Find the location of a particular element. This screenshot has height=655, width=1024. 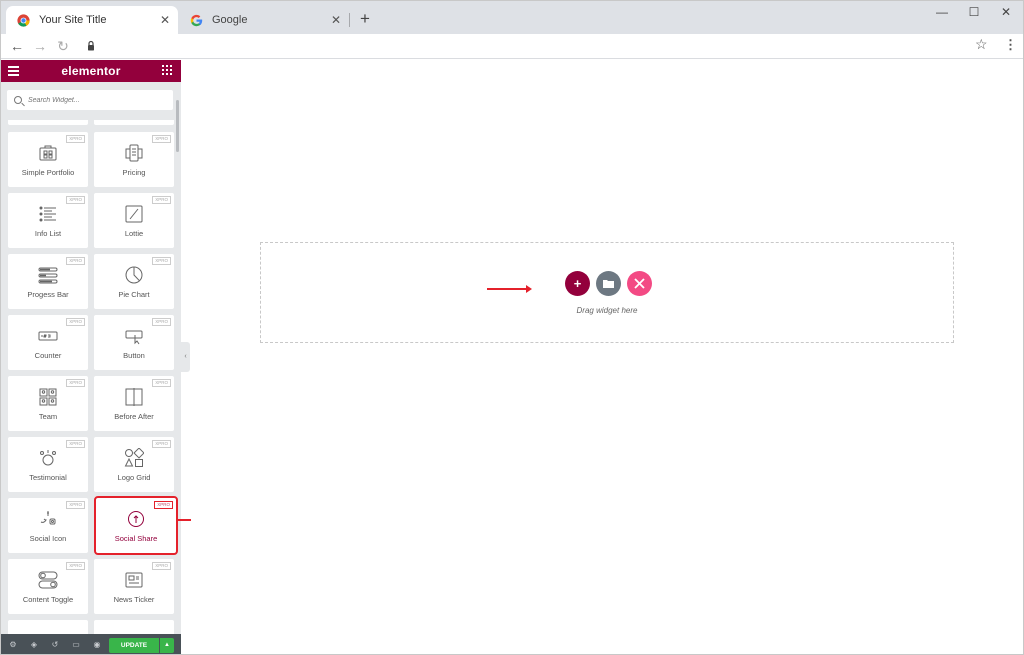

widget-social-share: XPRO Social Share is located at coordinates (136, 525).